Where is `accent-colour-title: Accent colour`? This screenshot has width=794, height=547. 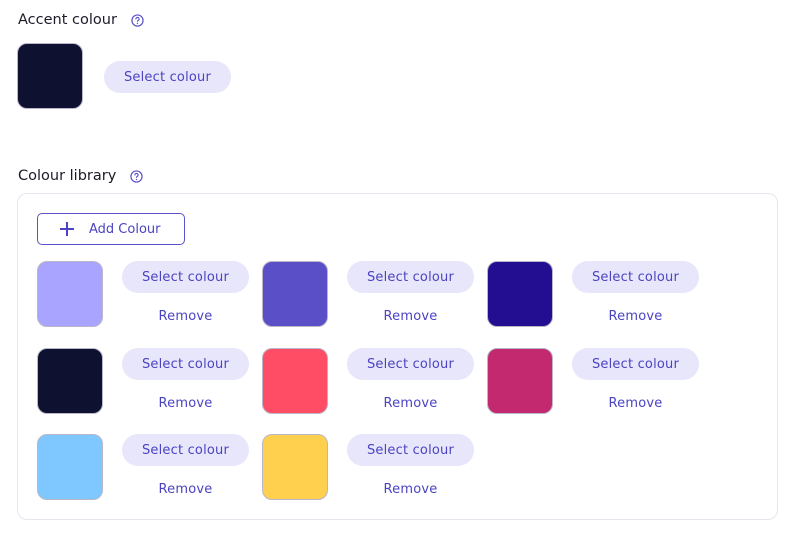
accent-colour-title: Accent colour is located at coordinates (67, 20).